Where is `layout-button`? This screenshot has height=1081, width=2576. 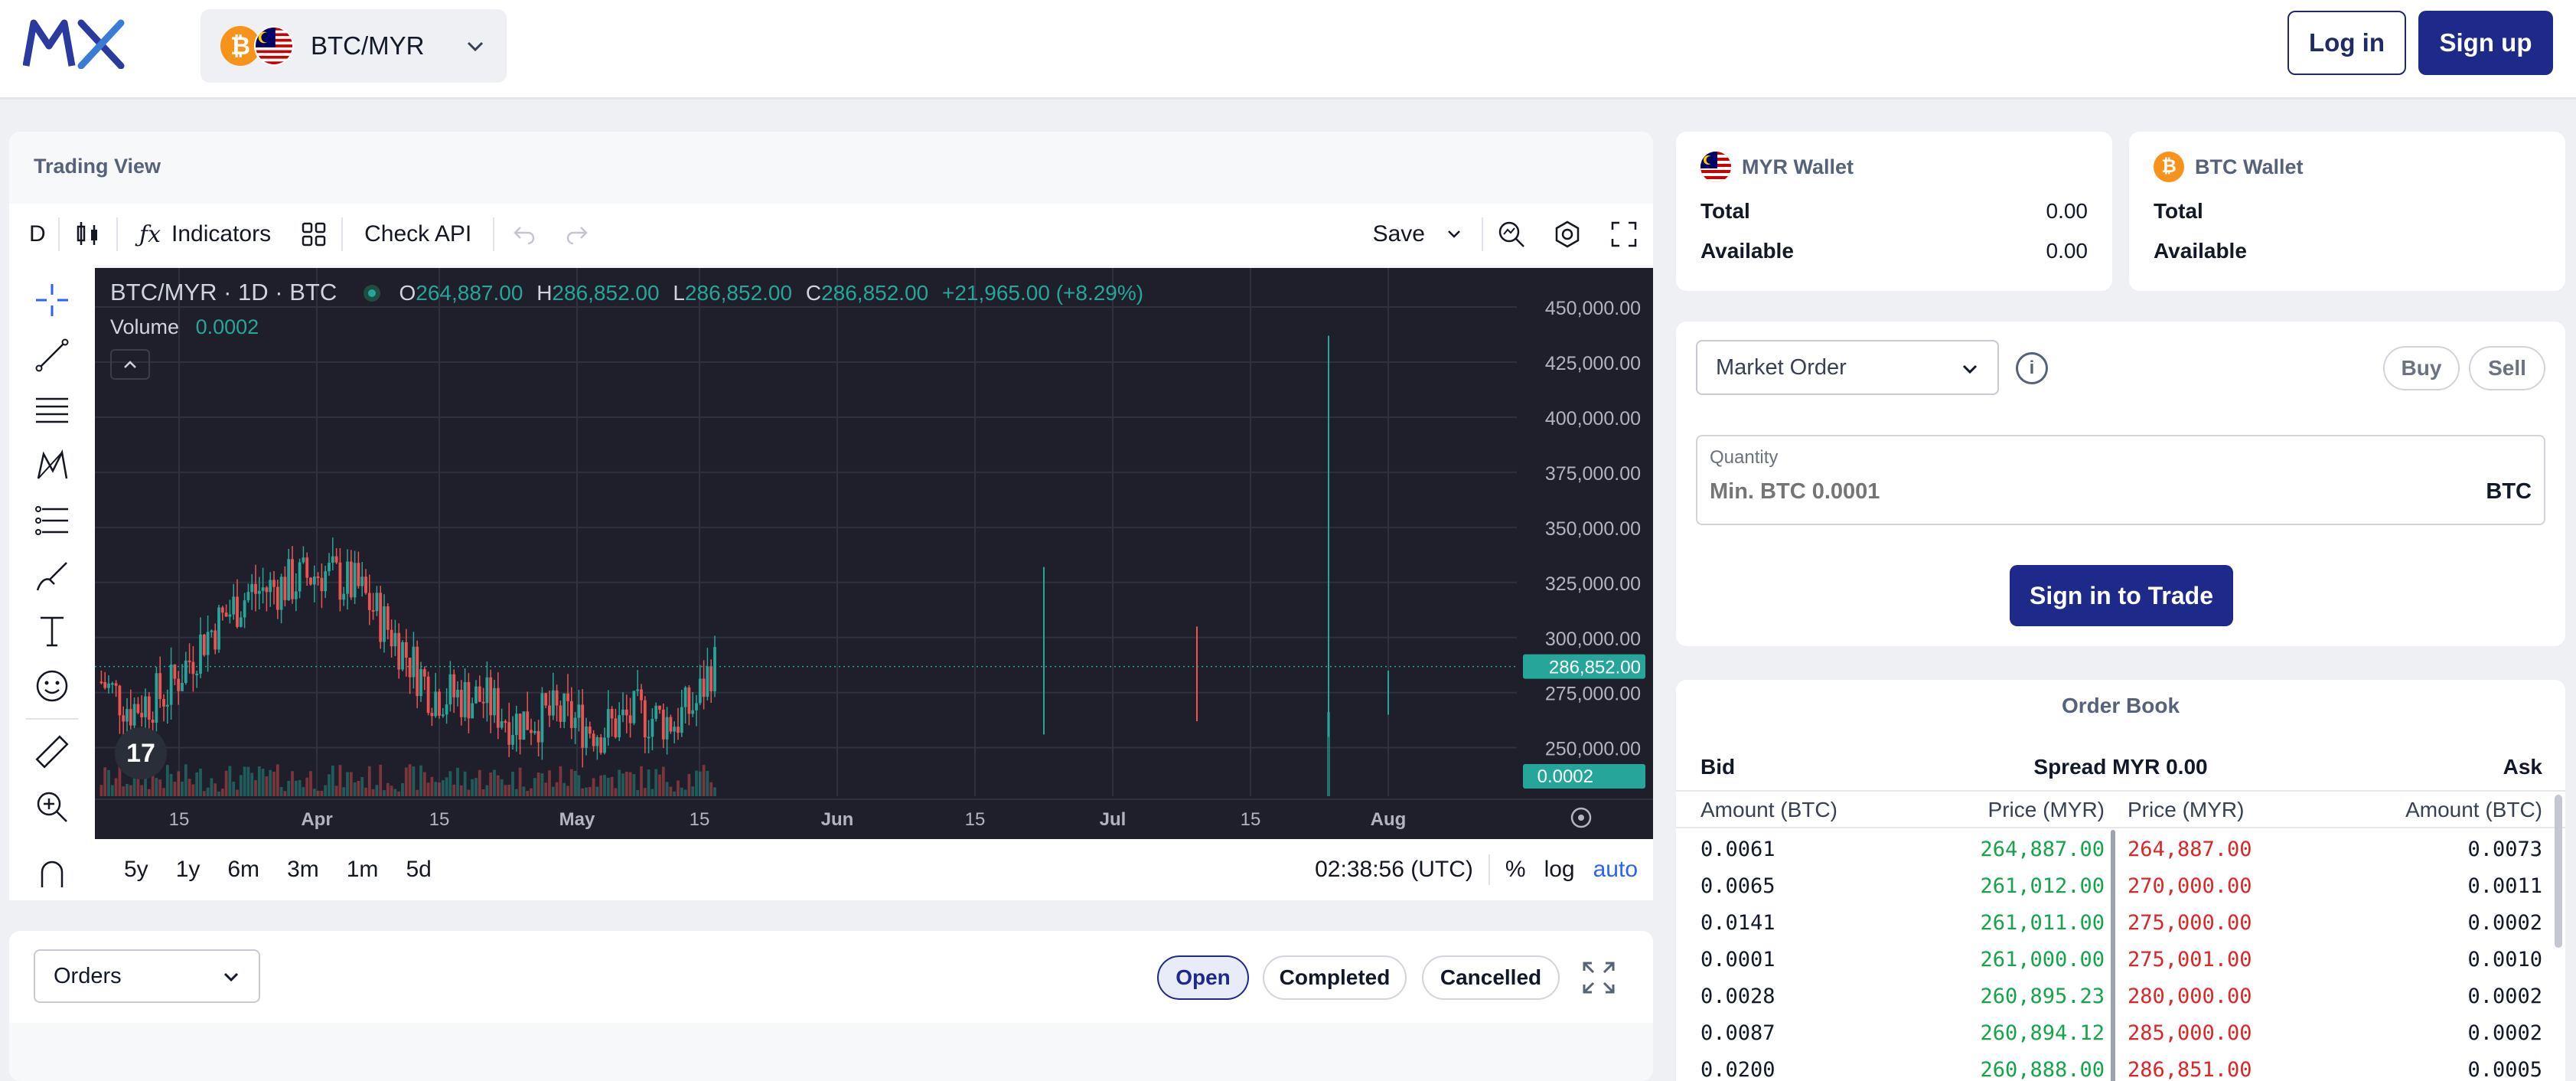
layout-button is located at coordinates (313, 234).